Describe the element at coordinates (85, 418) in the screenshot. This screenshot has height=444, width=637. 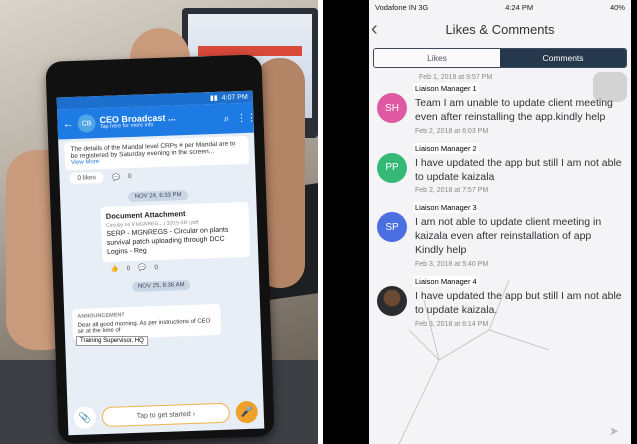
I see `attach-icon: 📎` at that location.